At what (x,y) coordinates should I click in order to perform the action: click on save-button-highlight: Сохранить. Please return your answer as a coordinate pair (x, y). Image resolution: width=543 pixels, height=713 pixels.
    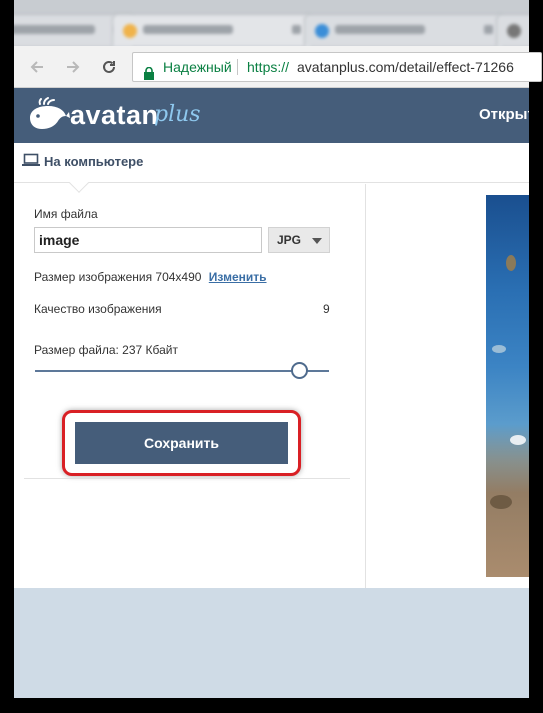
    Looking at the image, I should click on (181, 443).